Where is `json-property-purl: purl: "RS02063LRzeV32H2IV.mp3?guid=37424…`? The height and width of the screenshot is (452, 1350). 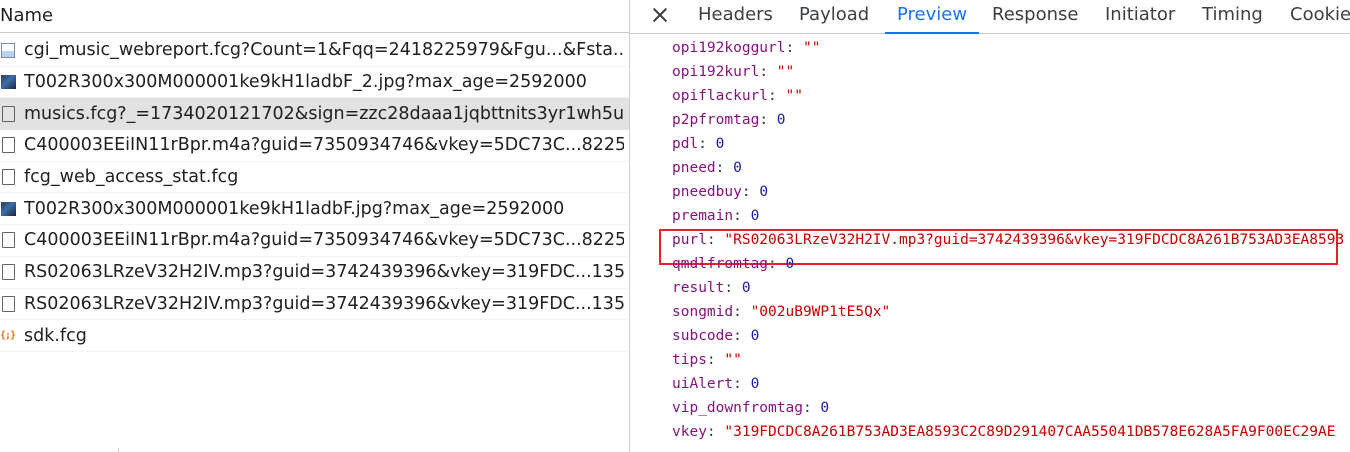 json-property-purl: purl: "RS02063LRzeV32H2IV.mp3?guid=37424… is located at coordinates (1008, 240).